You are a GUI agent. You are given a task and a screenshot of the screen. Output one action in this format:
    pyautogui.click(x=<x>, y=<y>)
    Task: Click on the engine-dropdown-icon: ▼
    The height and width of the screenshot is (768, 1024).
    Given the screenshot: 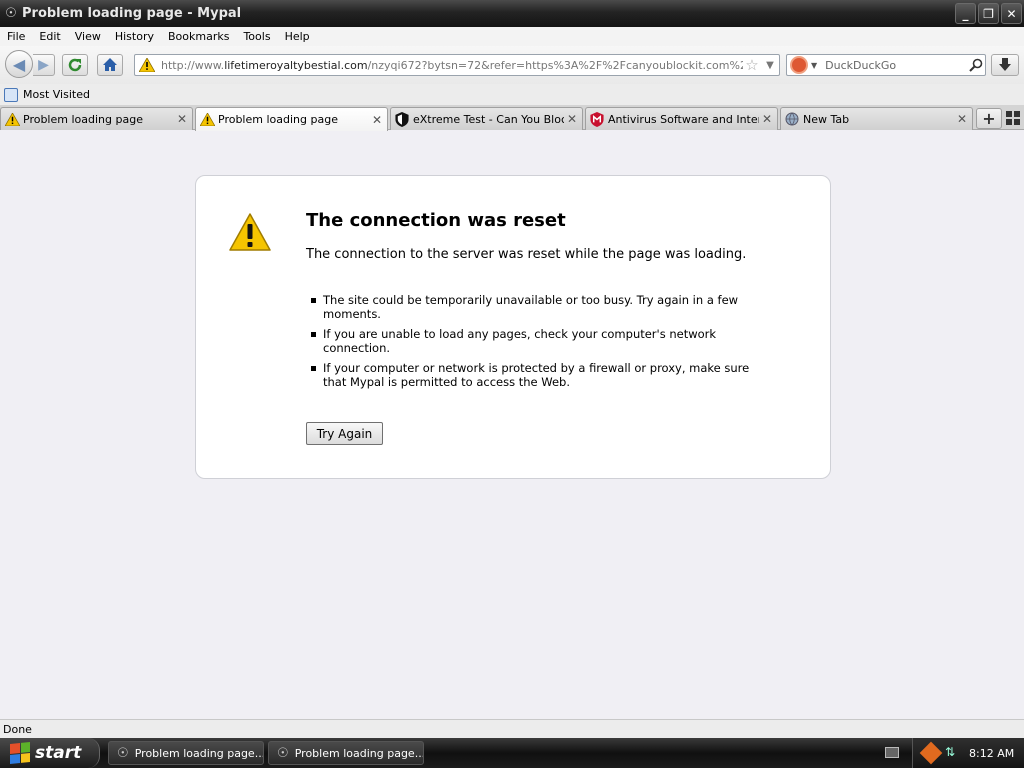 What is the action you would take?
    pyautogui.click(x=814, y=65)
    